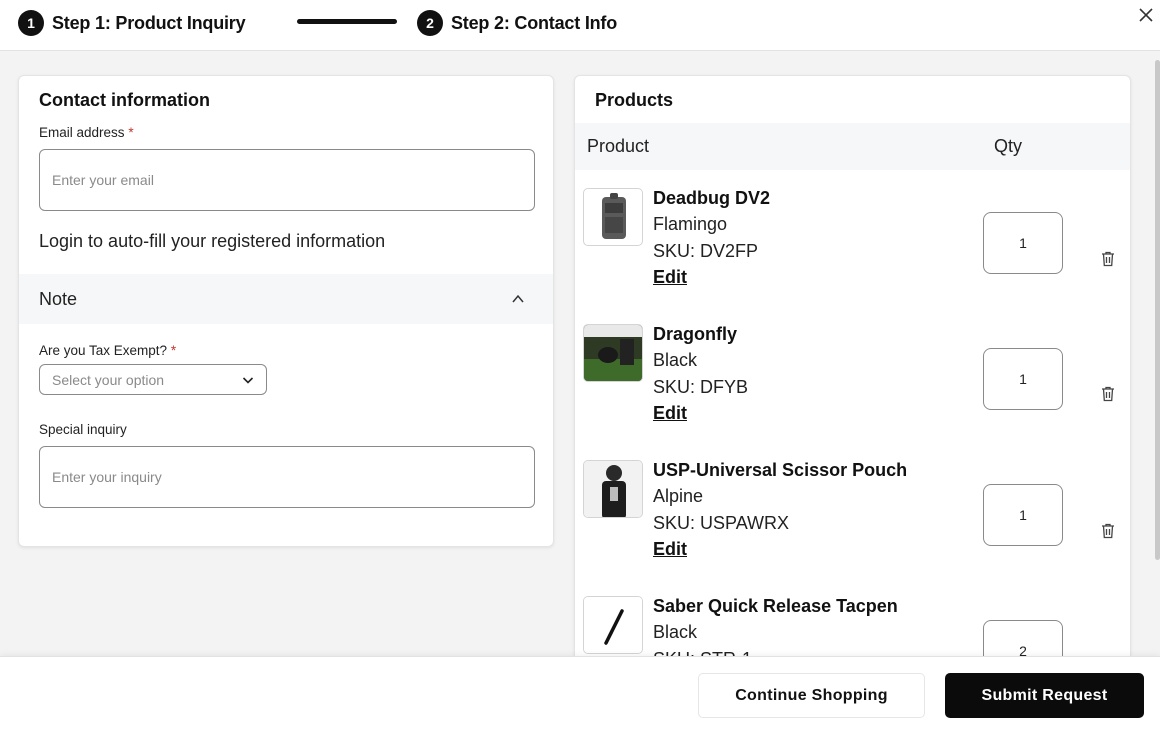 The image size is (1160, 745). What do you see at coordinates (634, 100) in the screenshot?
I see `products-title: Products` at bounding box center [634, 100].